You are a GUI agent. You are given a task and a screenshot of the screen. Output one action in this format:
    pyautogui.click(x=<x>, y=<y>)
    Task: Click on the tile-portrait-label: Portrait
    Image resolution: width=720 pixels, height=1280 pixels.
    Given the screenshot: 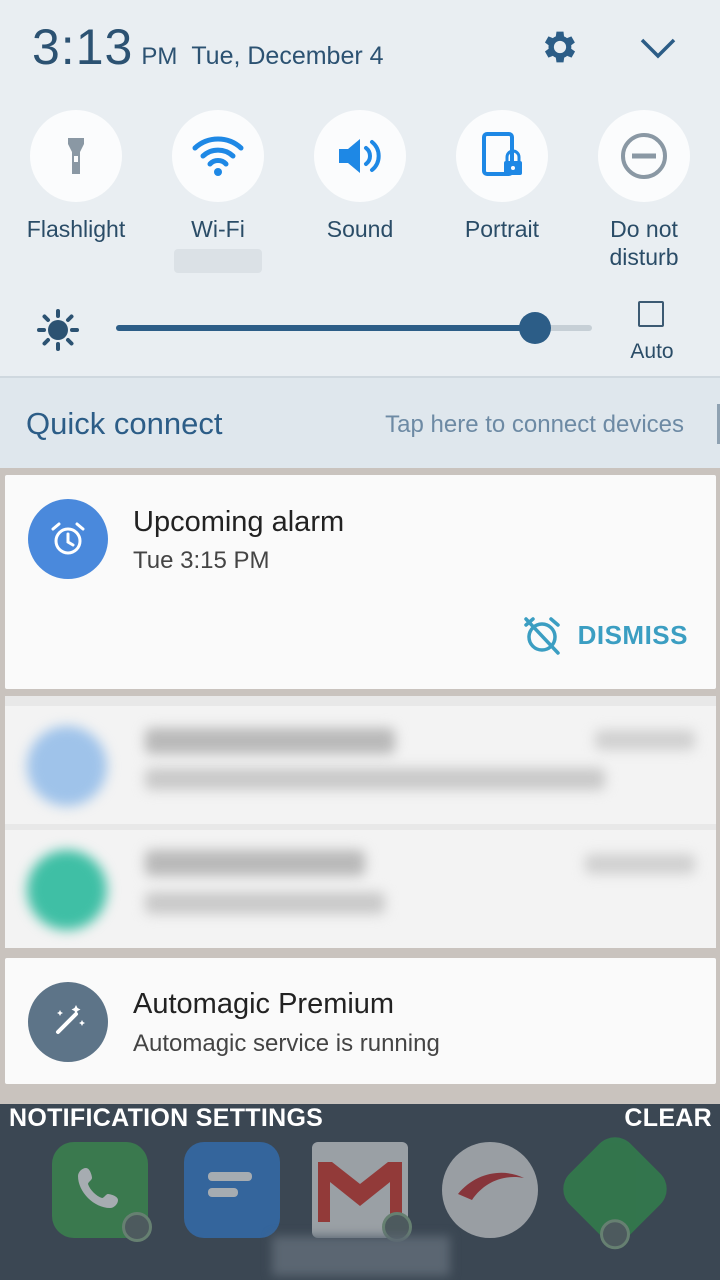 What is the action you would take?
    pyautogui.click(x=502, y=229)
    